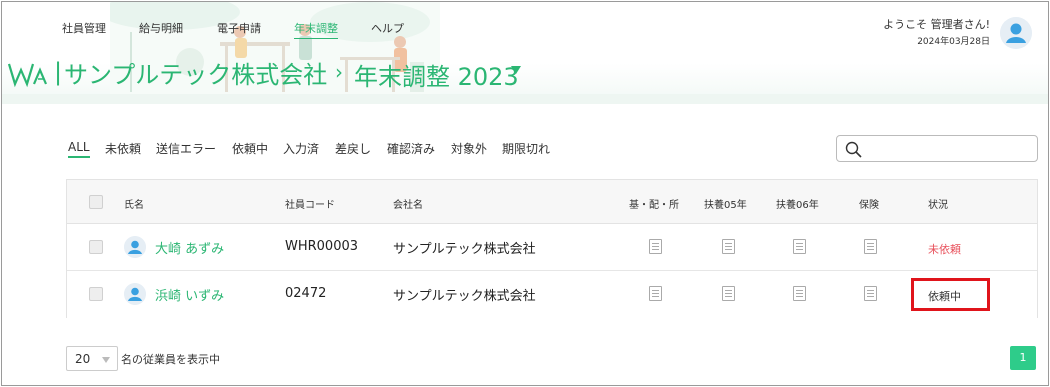 The image size is (1050, 387). What do you see at coordinates (516, 70) in the screenshot?
I see `year-dropdown-icon` at bounding box center [516, 70].